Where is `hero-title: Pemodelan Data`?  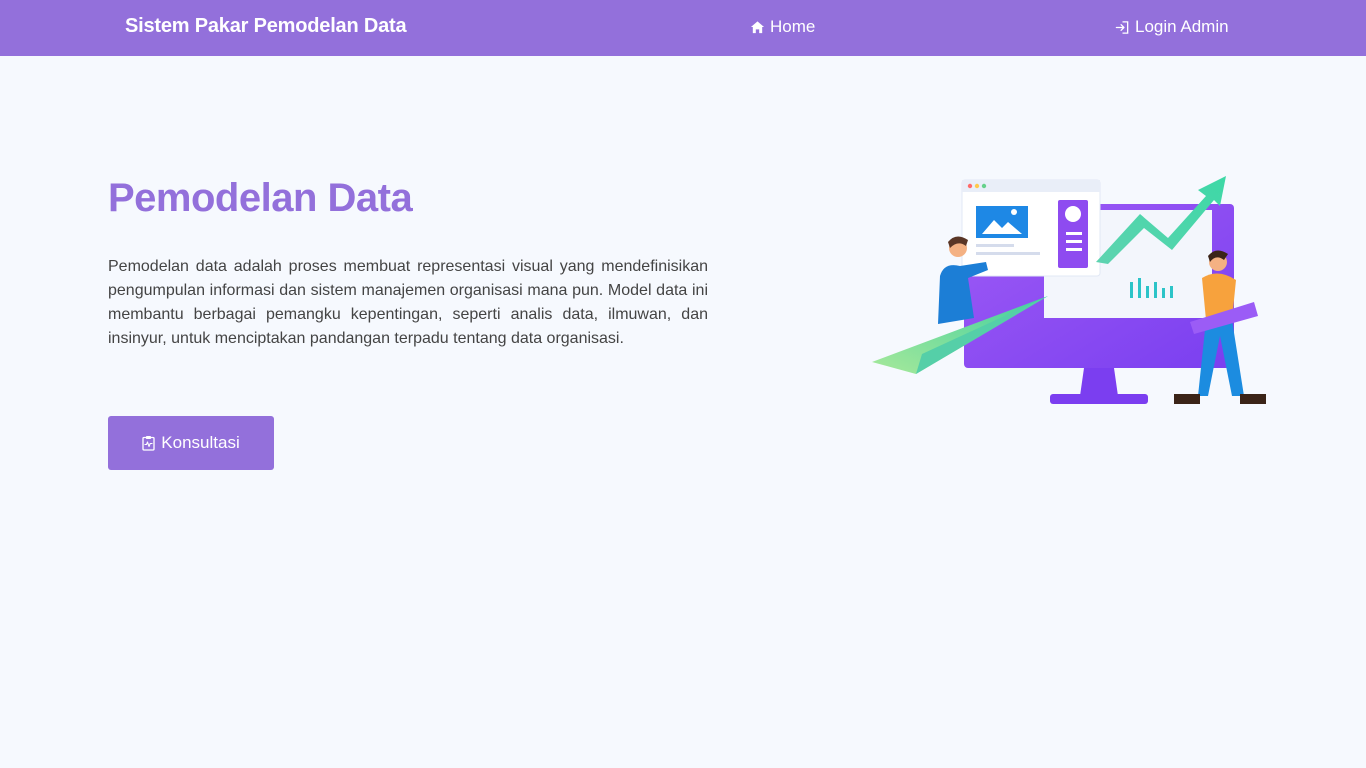 hero-title: Pemodelan Data is located at coordinates (260, 198).